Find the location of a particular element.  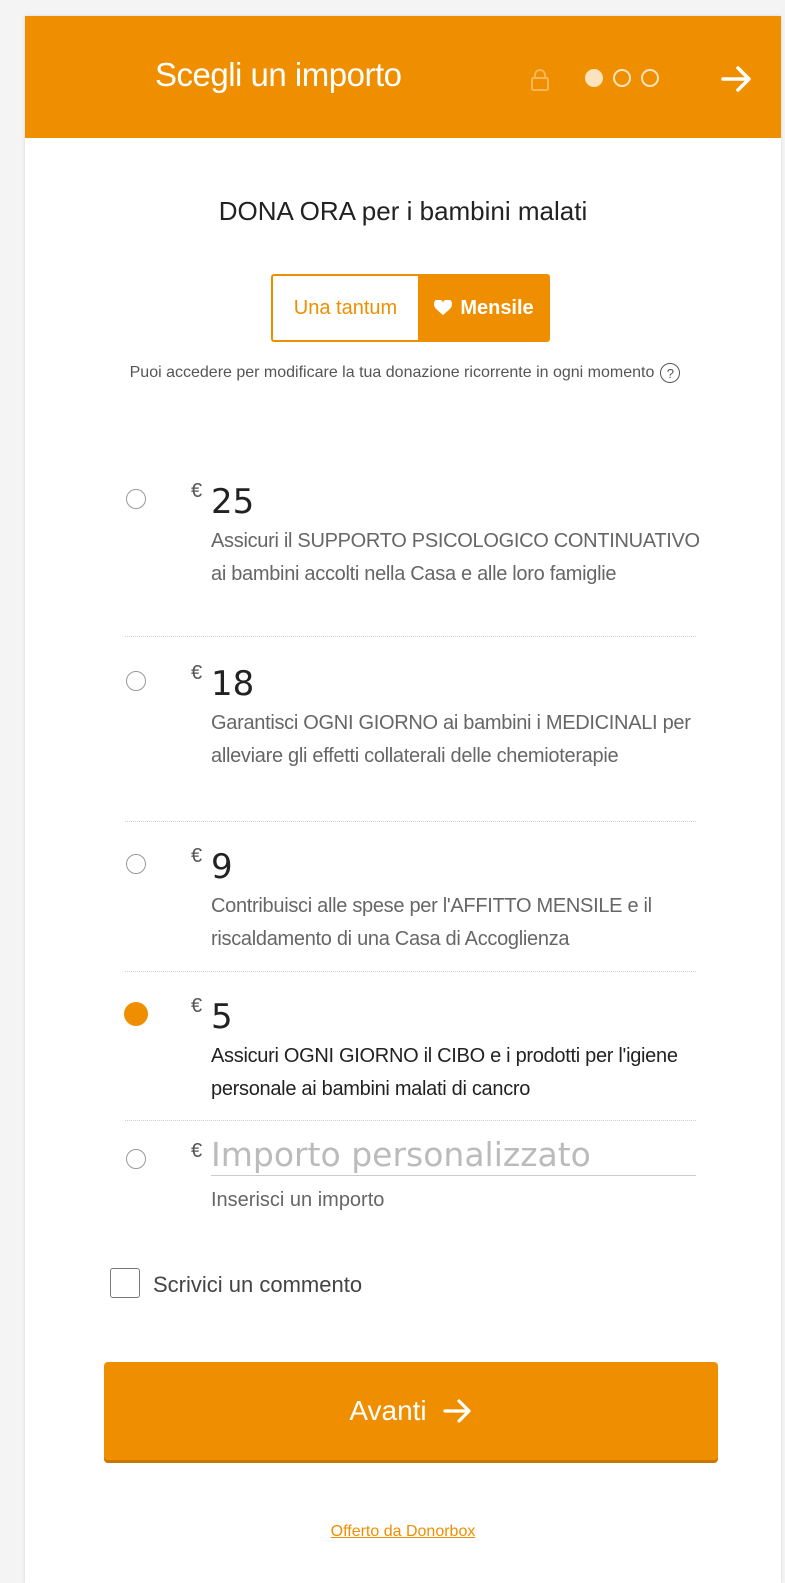

help-icon: ? is located at coordinates (670, 372).